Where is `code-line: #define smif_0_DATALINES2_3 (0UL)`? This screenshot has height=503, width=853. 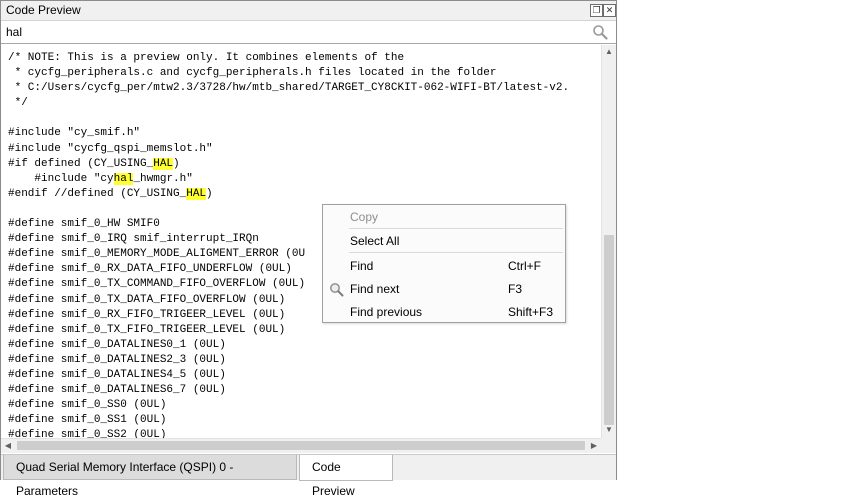
code-line: #define smif_0_DATALINES2_3 (0UL) is located at coordinates (117, 360).